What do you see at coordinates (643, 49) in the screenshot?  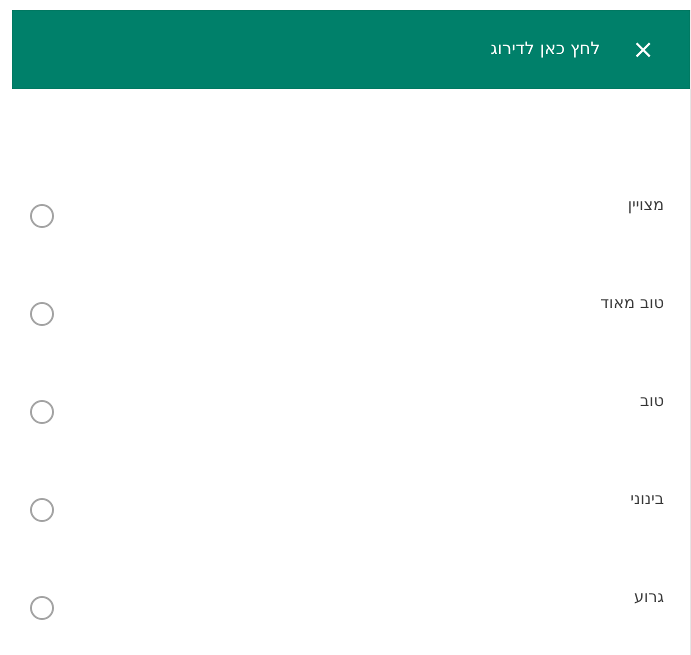 I see `close-button: ×` at bounding box center [643, 49].